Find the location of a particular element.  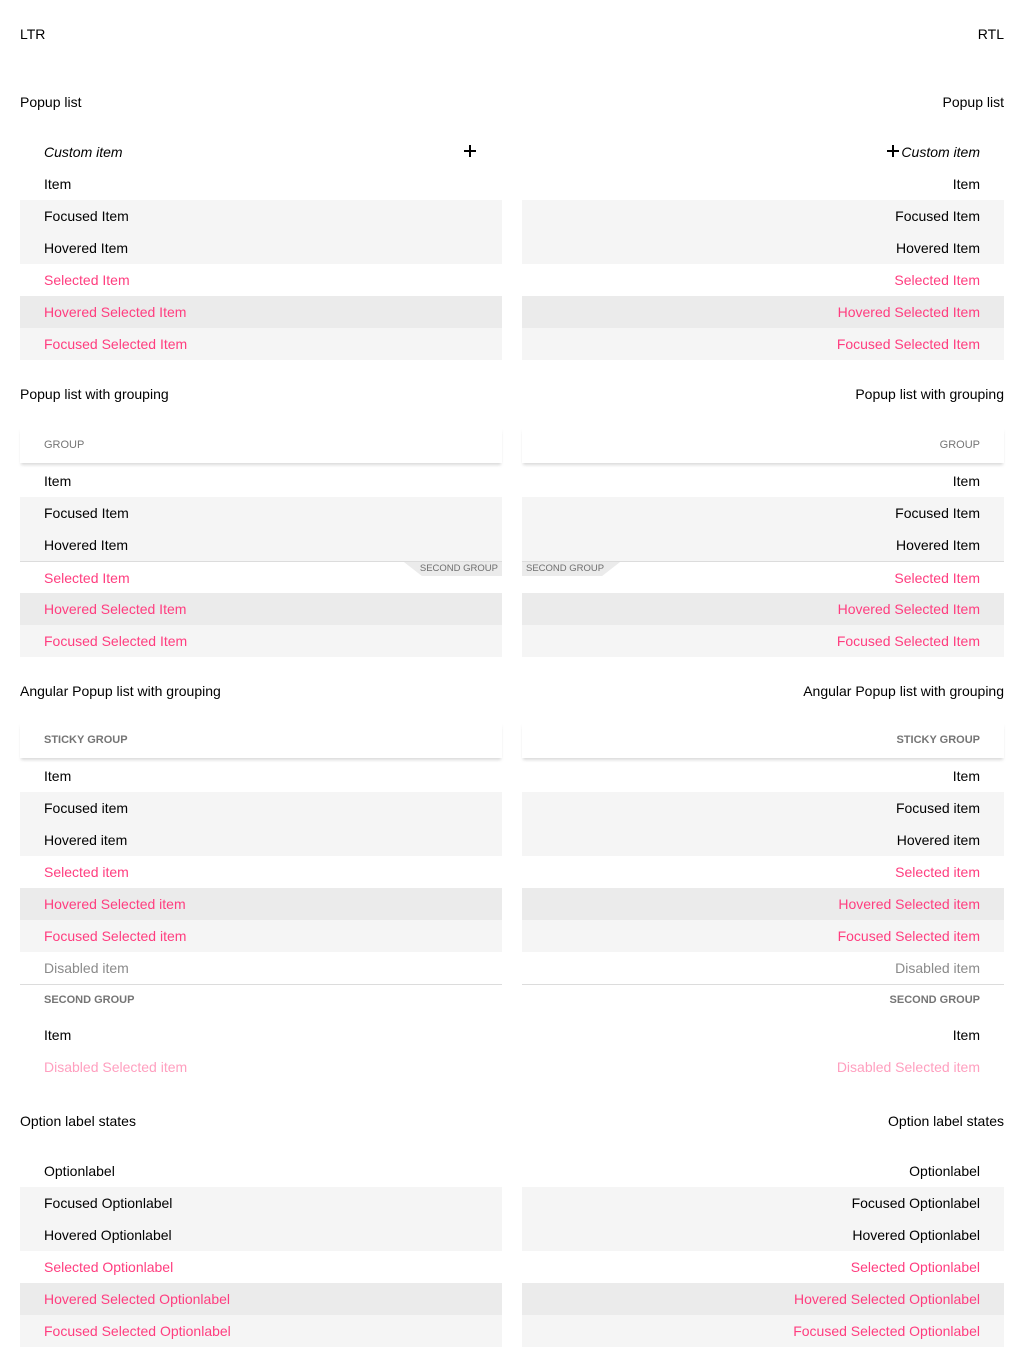

direction-label-rtl: RTL is located at coordinates (990, 34).